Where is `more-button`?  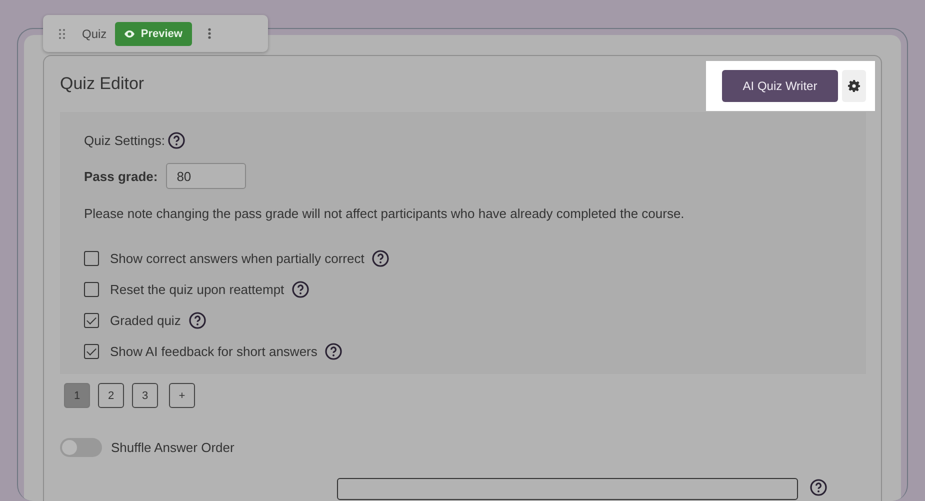 more-button is located at coordinates (209, 33).